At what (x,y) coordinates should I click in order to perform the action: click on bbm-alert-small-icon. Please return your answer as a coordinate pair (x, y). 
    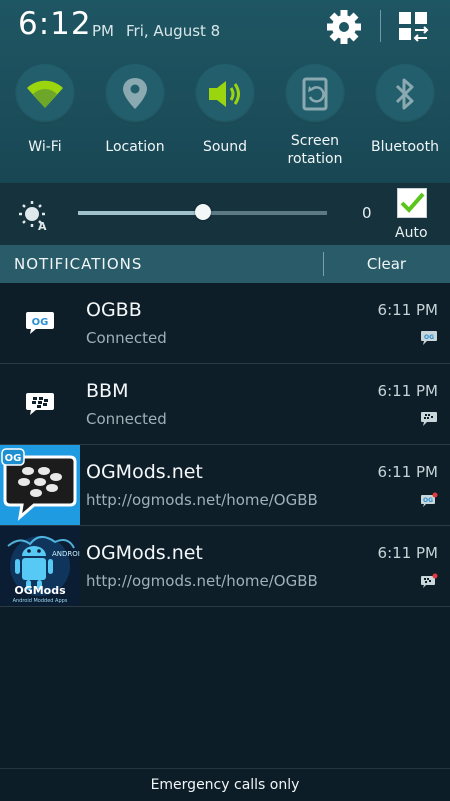
    Looking at the image, I should click on (429, 581).